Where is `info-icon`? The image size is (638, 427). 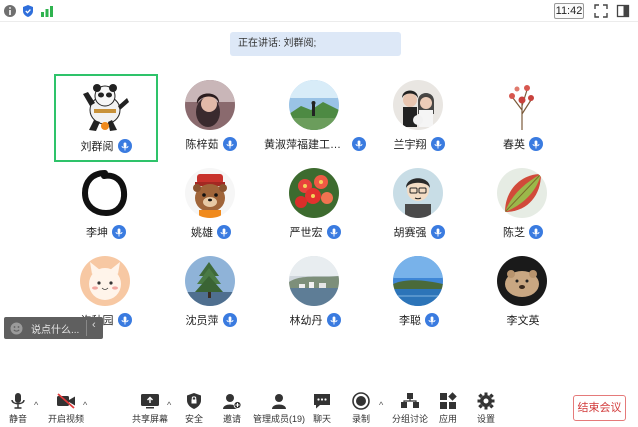 info-icon is located at coordinates (10, 11).